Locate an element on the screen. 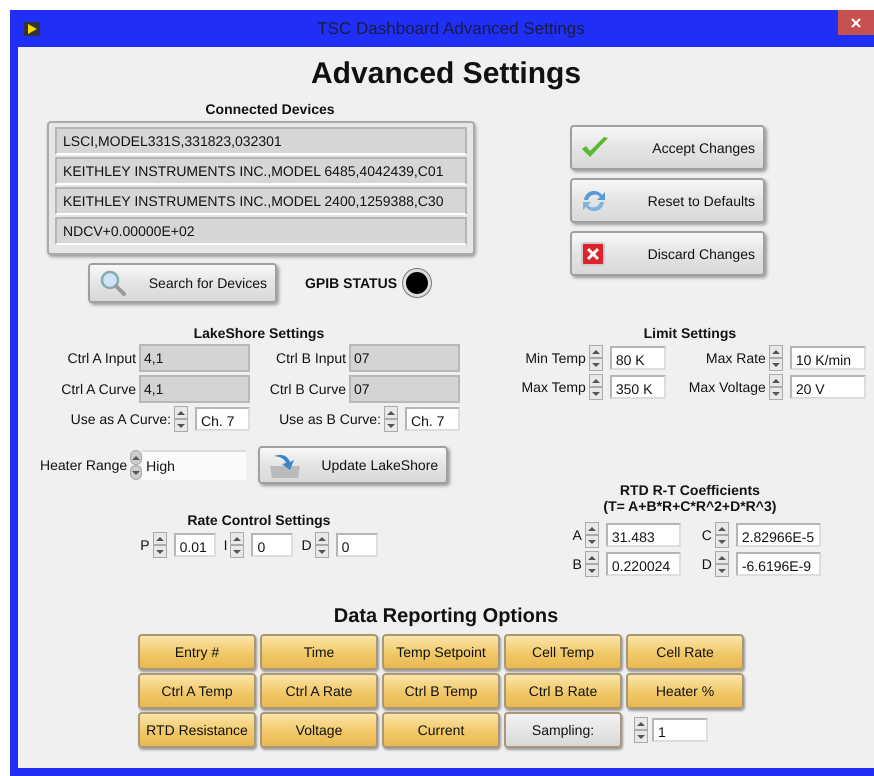 The image size is (874, 776). input-field: 80 K is located at coordinates (638, 358).